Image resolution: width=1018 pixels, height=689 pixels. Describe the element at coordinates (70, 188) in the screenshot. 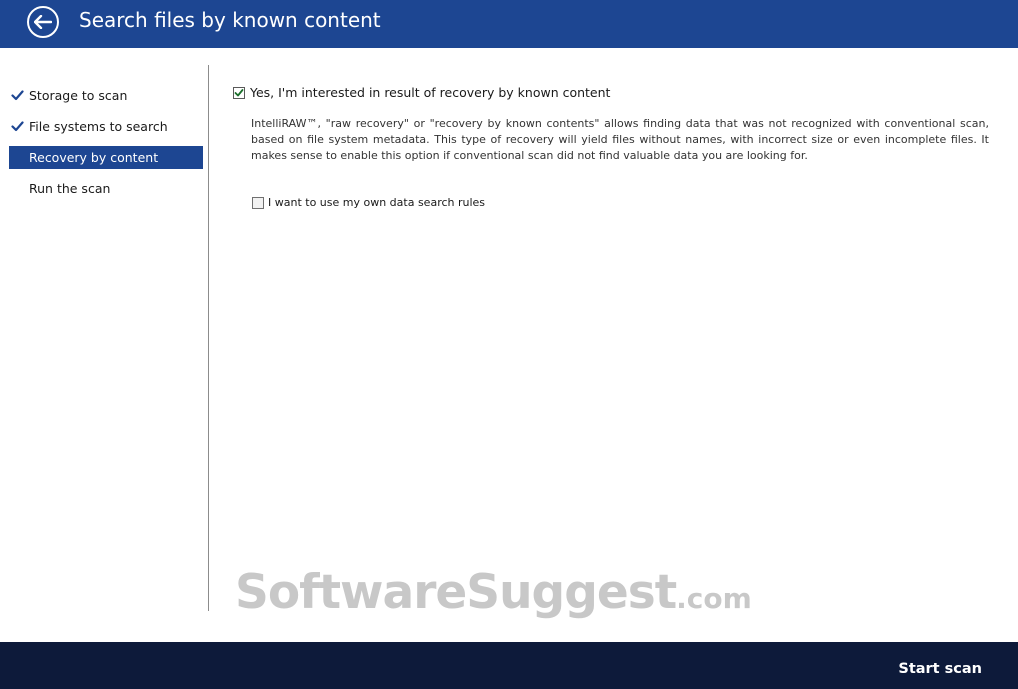

I see `step-label: Run the scan` at that location.